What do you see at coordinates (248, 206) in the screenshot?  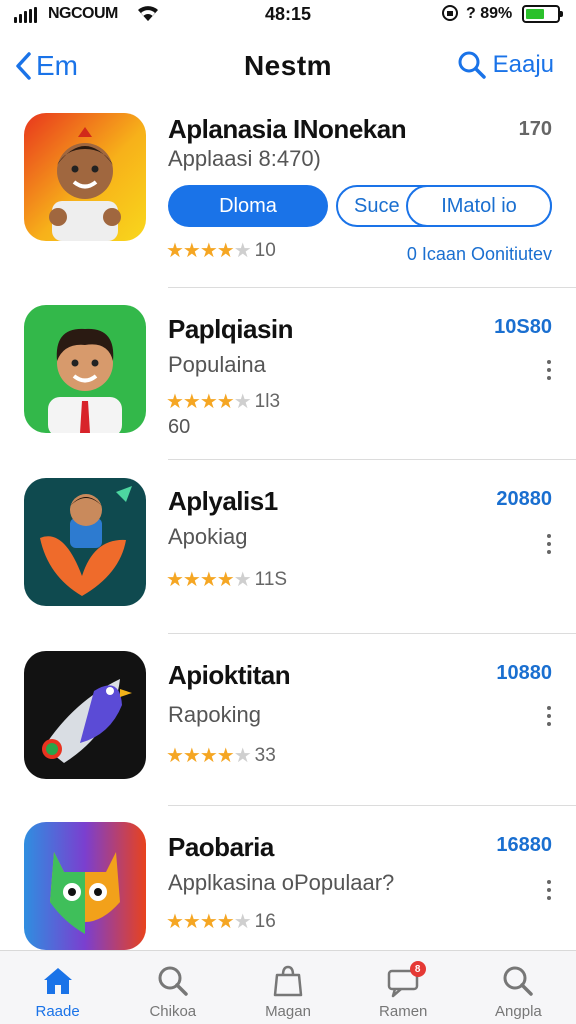 I see `primary-action-button: Dloma` at bounding box center [248, 206].